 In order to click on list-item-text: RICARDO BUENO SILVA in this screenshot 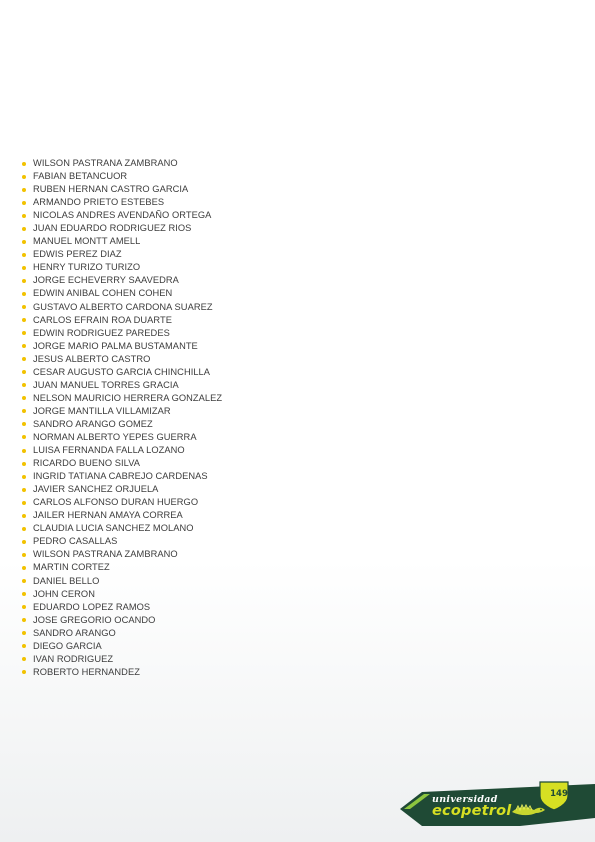, I will do `click(87, 463)`.